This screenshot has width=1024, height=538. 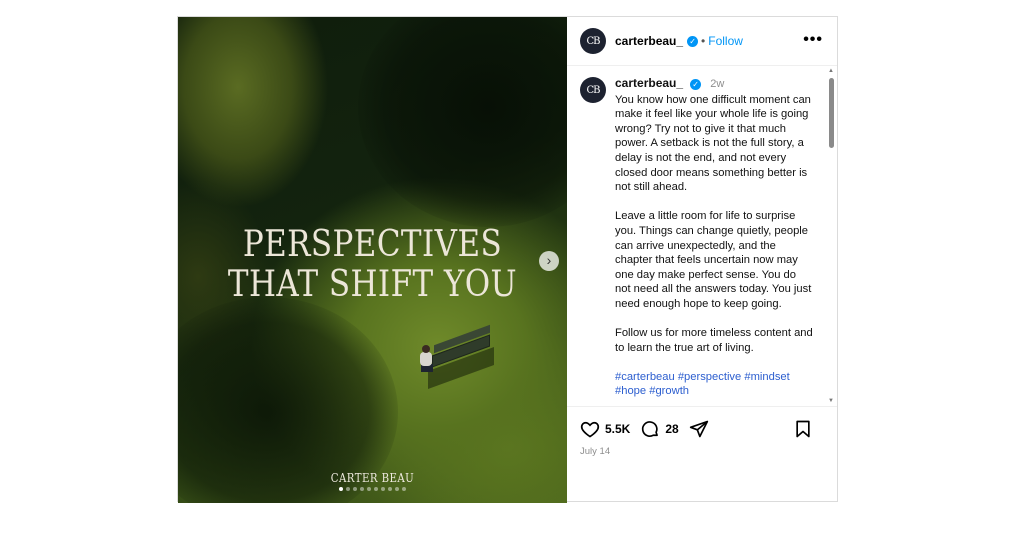 I want to click on more-options-icon: •••, so click(x=813, y=40).